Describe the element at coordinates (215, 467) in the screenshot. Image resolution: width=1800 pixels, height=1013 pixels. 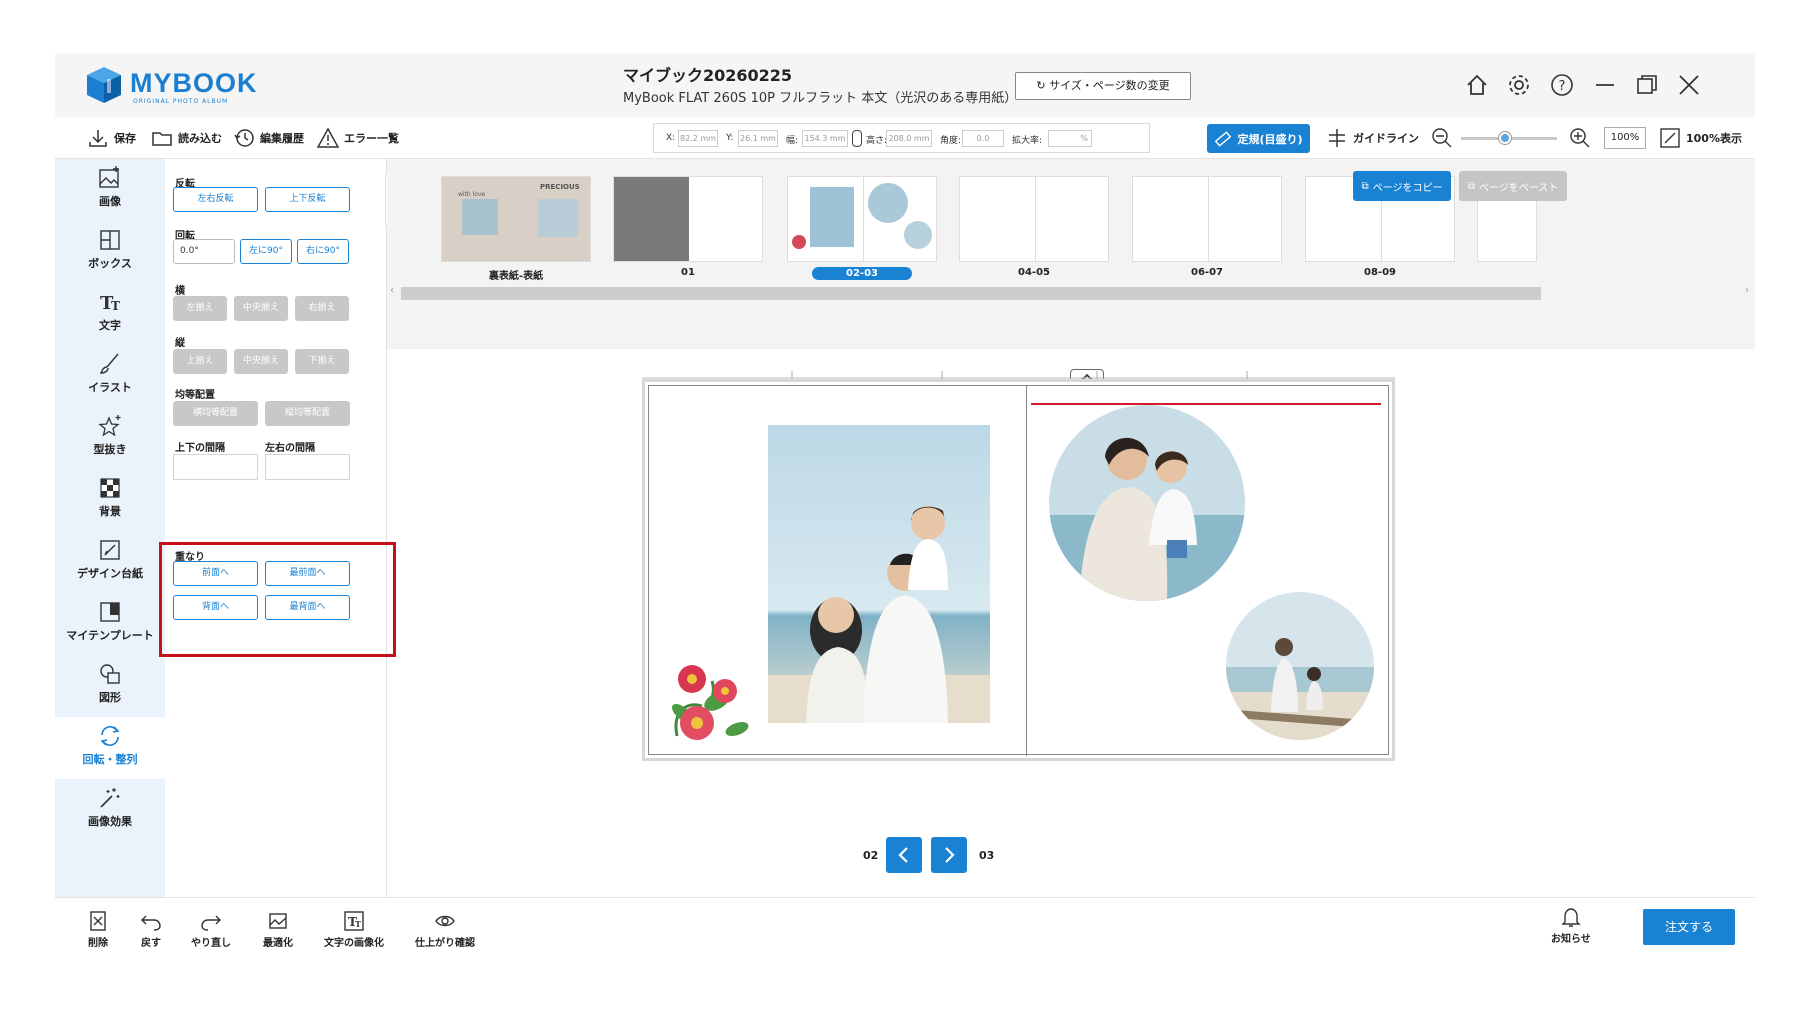
I see `vertical-gap-input` at that location.